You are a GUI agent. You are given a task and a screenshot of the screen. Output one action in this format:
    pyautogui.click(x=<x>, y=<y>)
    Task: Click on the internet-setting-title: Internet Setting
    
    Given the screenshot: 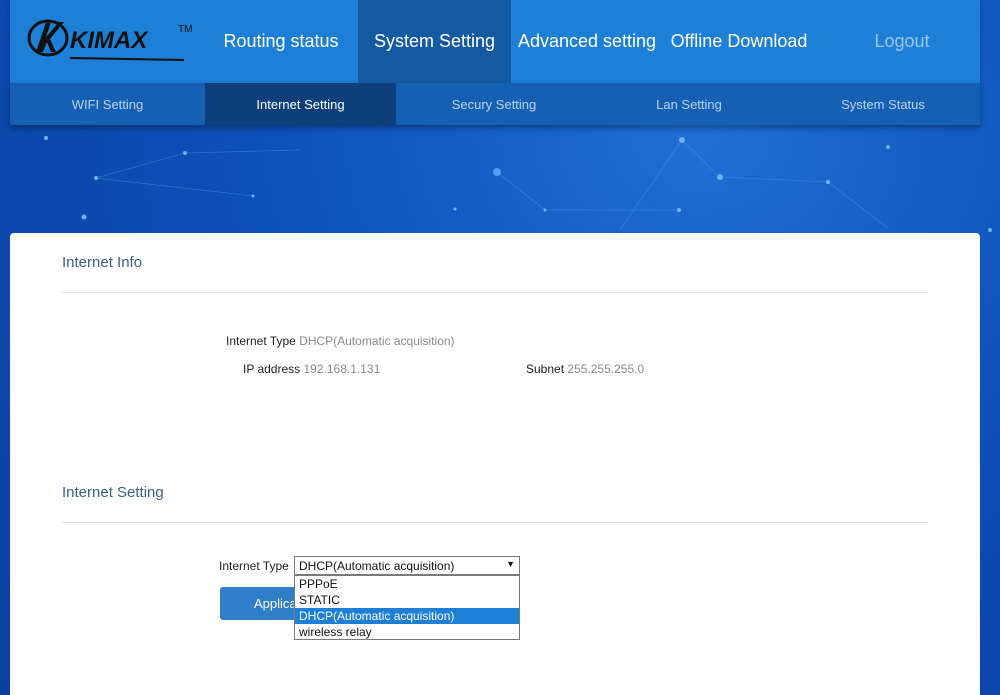 What is the action you would take?
    pyautogui.click(x=113, y=492)
    